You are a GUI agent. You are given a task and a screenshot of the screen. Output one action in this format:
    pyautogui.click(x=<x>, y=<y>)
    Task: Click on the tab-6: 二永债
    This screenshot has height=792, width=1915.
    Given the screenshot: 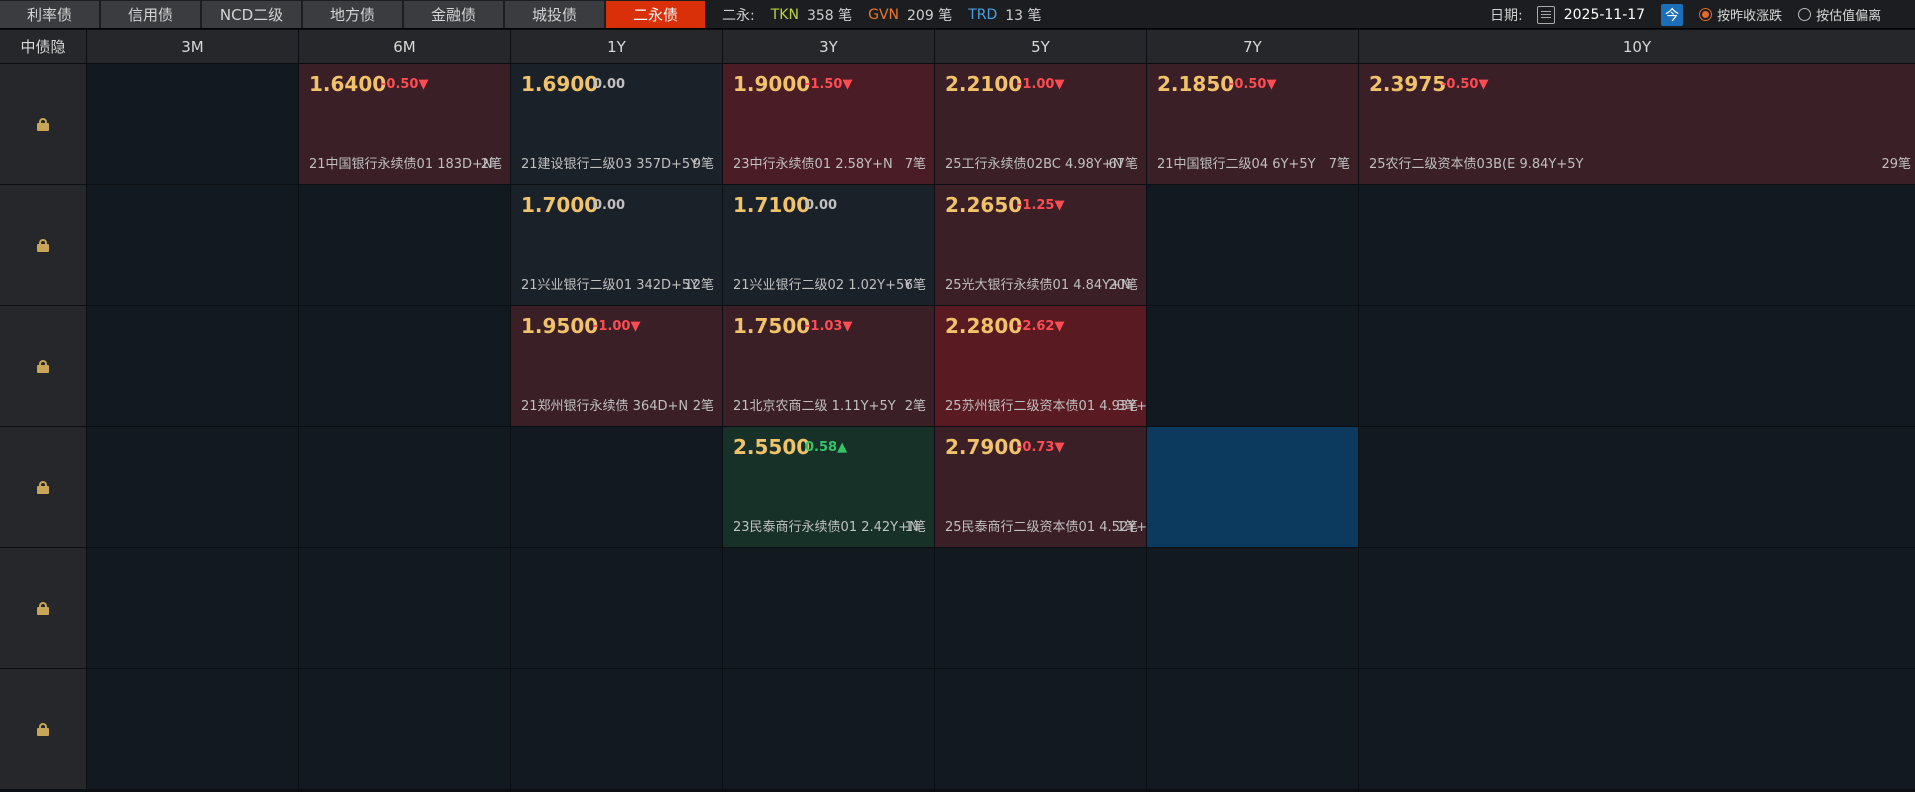 What is the action you would take?
    pyautogui.click(x=655, y=14)
    